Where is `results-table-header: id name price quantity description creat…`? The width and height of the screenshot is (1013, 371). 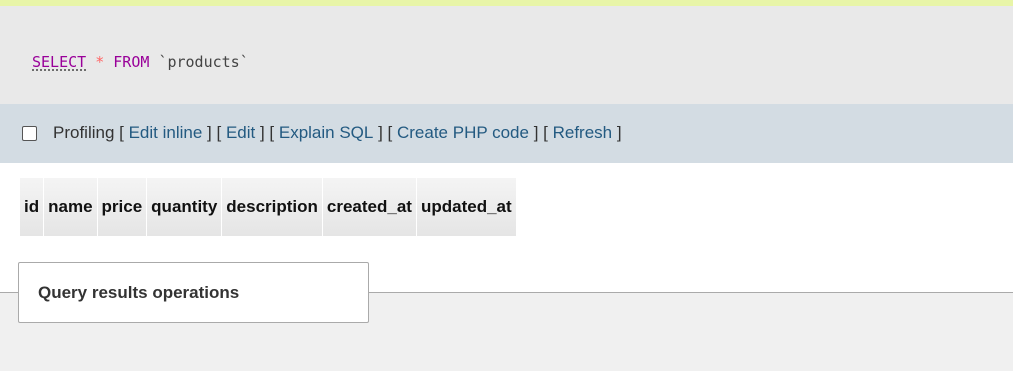
results-table-header: id name price quantity description creat… is located at coordinates (268, 207).